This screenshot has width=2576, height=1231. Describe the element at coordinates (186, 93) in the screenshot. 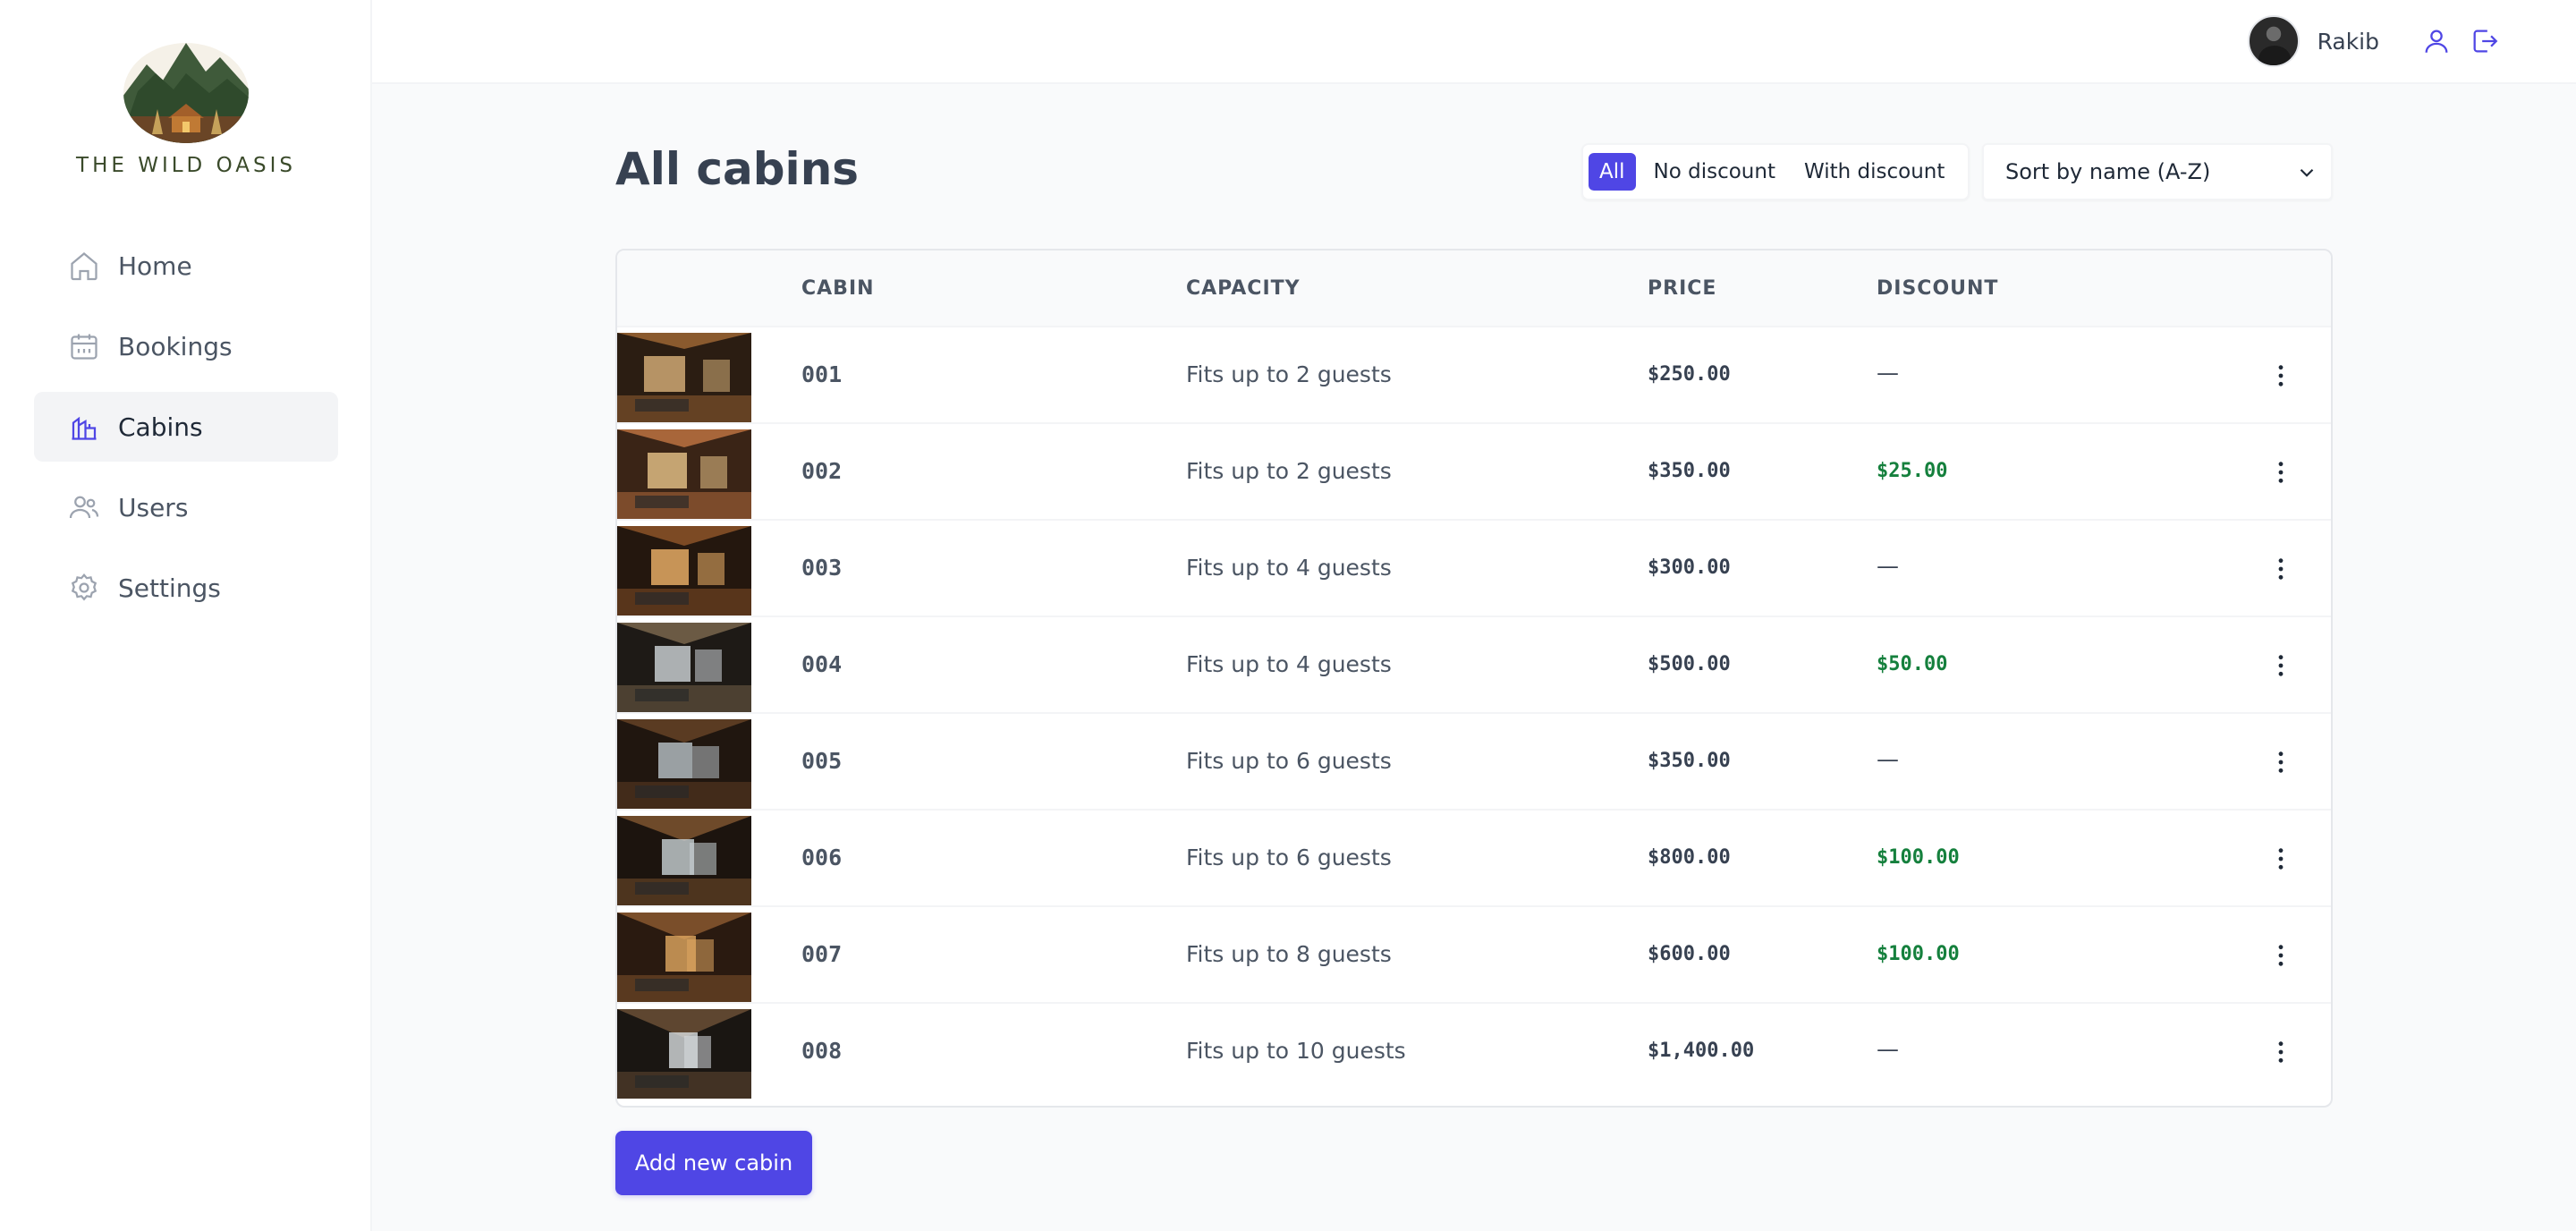

I see `mountain-cabin-logo` at that location.